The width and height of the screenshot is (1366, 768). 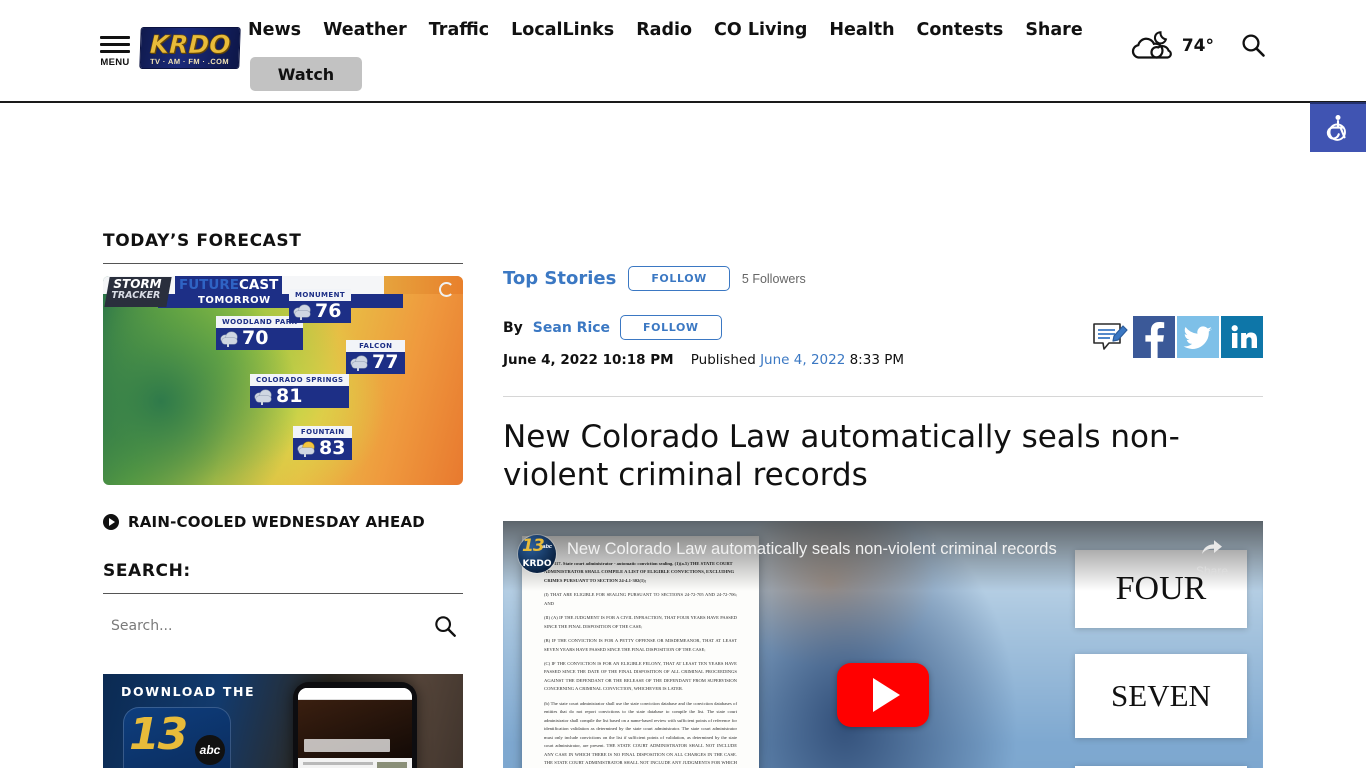 What do you see at coordinates (385, 362) in the screenshot?
I see `city-temp: 77` at bounding box center [385, 362].